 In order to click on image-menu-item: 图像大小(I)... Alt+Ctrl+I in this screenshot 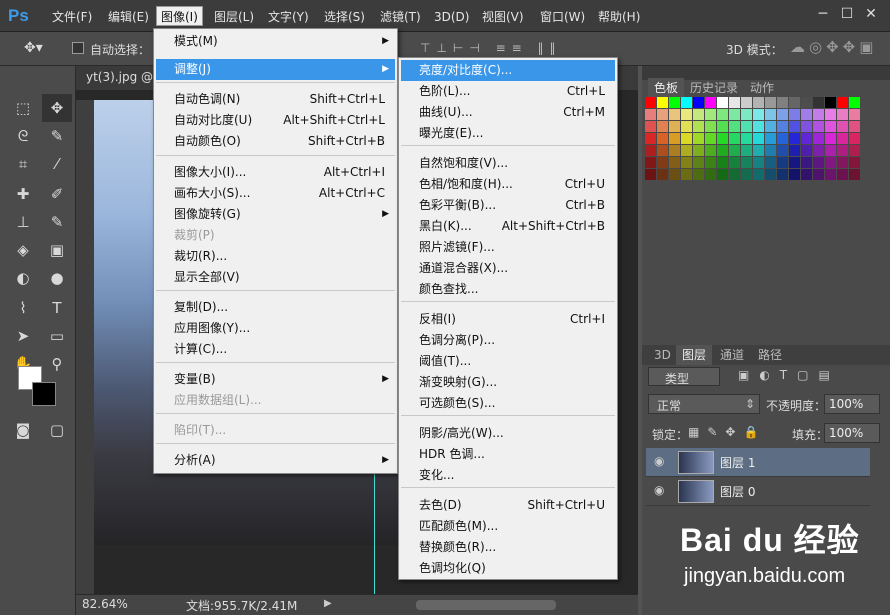, I will do `click(275, 172)`.